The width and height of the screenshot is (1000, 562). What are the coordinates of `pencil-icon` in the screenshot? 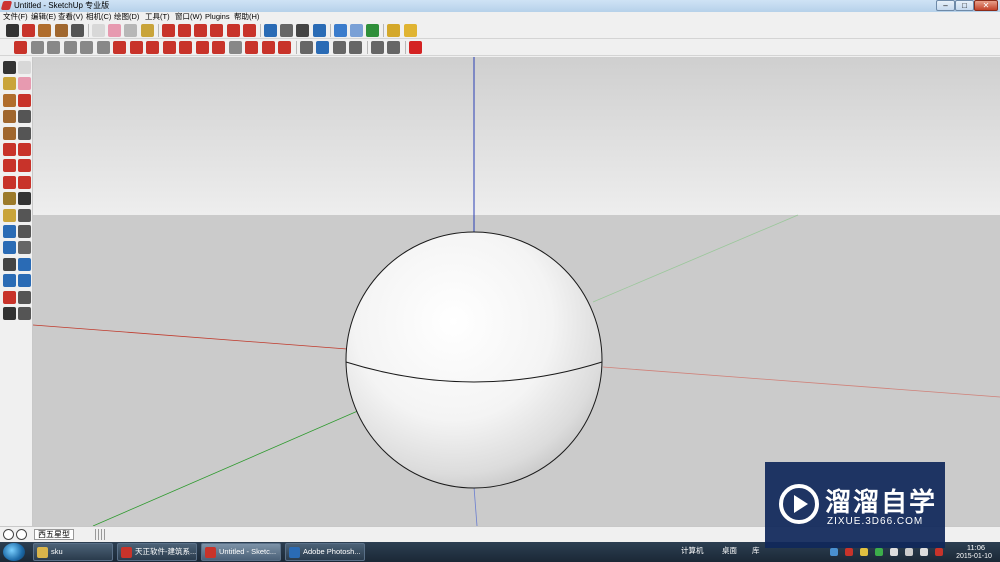 It's located at (29, 30).